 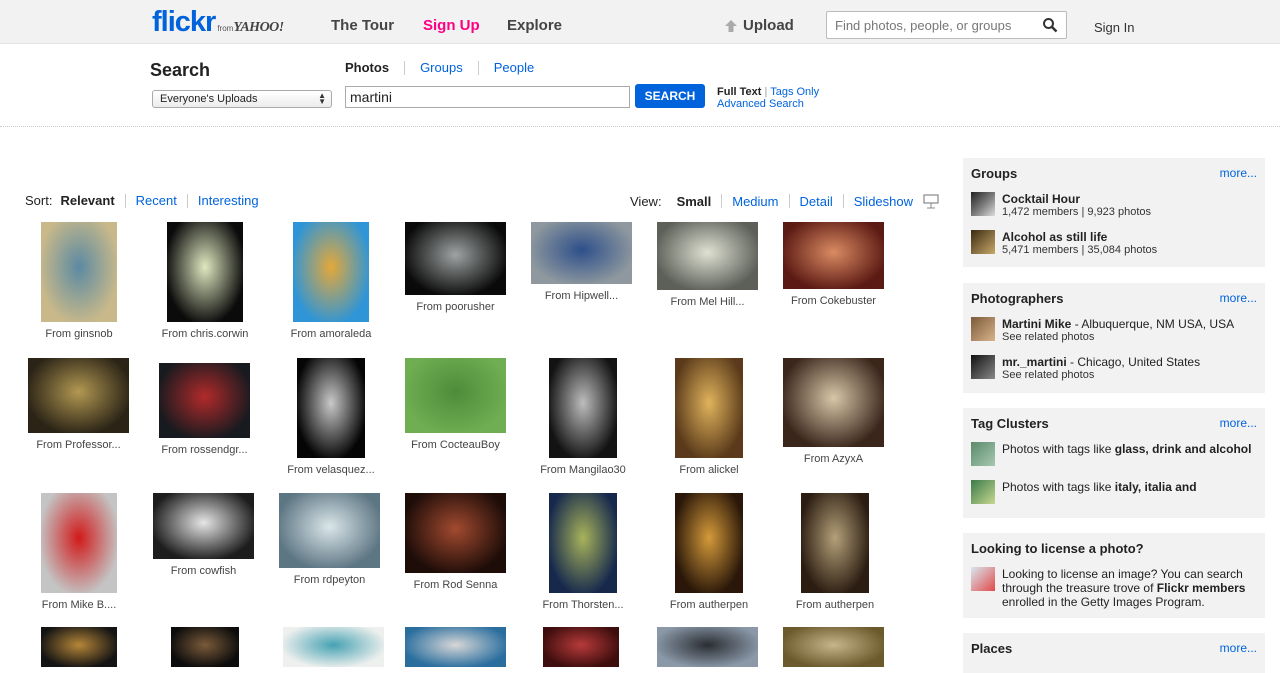 What do you see at coordinates (583, 470) in the screenshot?
I see `photo-caption: From Mangilao30` at bounding box center [583, 470].